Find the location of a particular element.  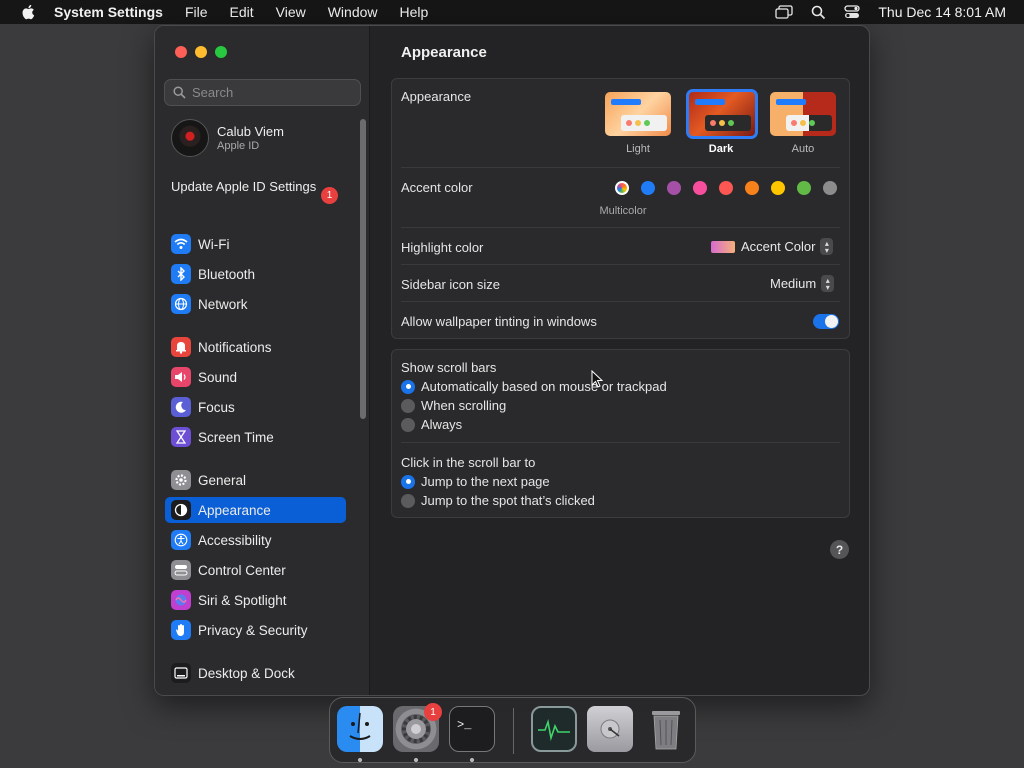

menu-app-name: System Settings is located at coordinates (108, 12).